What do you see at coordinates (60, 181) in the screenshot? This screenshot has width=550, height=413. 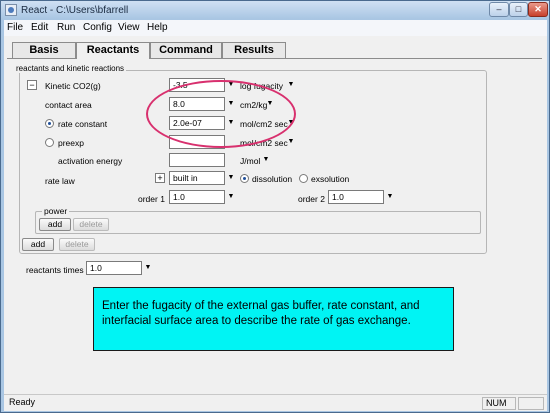 I see `rate-law-label: rate law` at bounding box center [60, 181].